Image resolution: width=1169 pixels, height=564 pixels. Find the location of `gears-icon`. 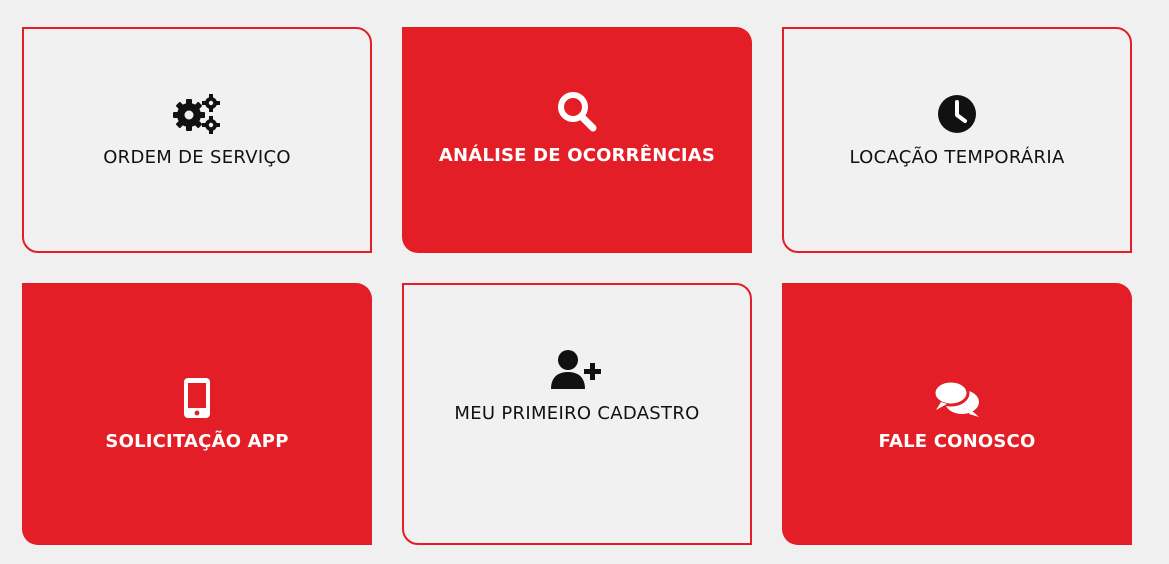

gears-icon is located at coordinates (197, 114).